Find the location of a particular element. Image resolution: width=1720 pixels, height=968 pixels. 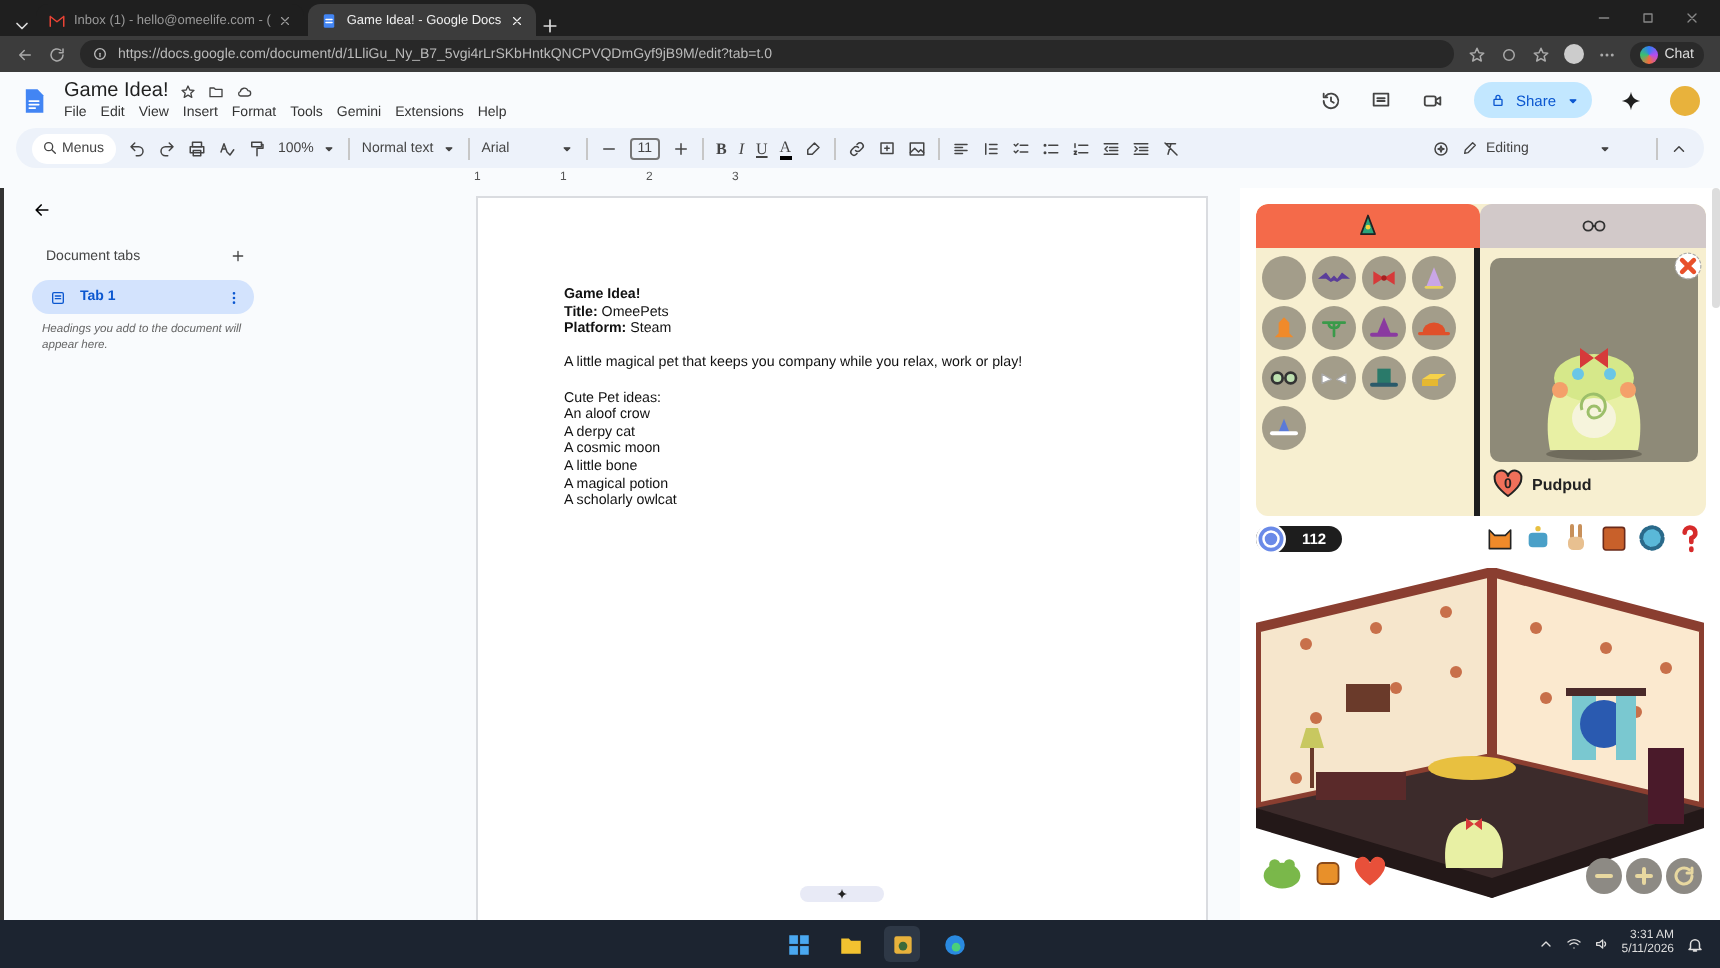

document-title: Game Idea! is located at coordinates (116, 91).